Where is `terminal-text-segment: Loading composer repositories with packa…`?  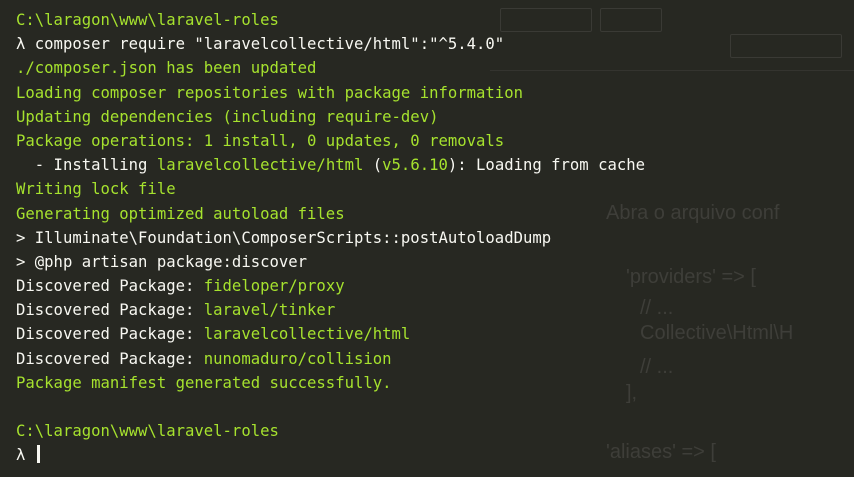
terminal-text-segment: Loading composer repositories with packa… is located at coordinates (269, 92).